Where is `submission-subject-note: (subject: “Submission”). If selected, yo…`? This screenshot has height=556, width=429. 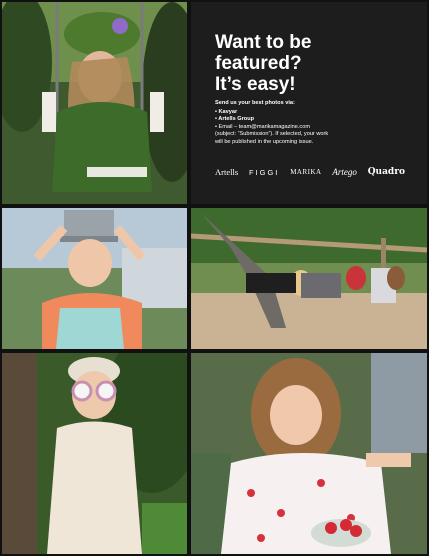
submission-subject-note: (subject: “Submission”). If selected, yo… is located at coordinates (272, 134).